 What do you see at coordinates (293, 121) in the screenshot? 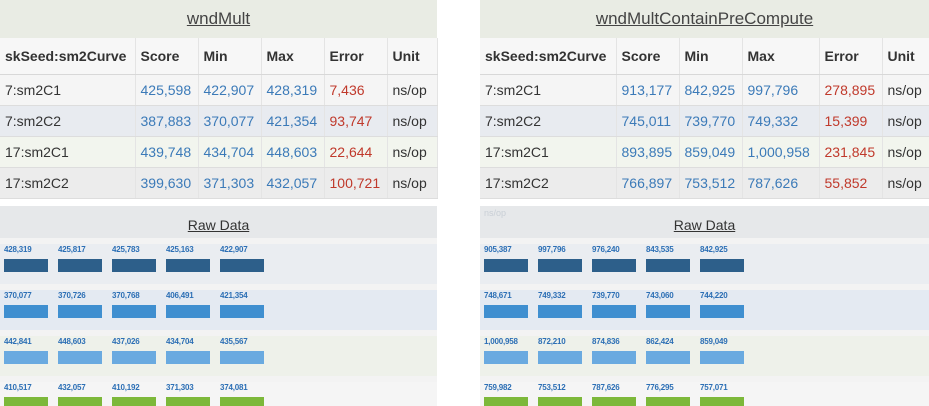
I see `cell-max: 421,354` at bounding box center [293, 121].